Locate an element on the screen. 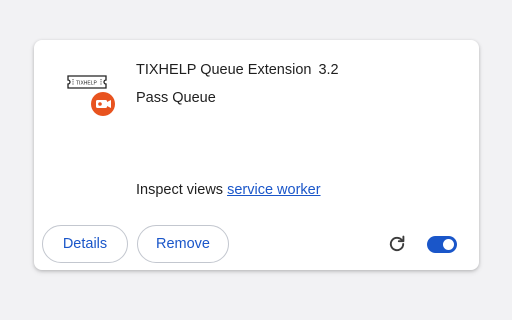 The width and height of the screenshot is (512, 320). enable-toggle is located at coordinates (442, 244).